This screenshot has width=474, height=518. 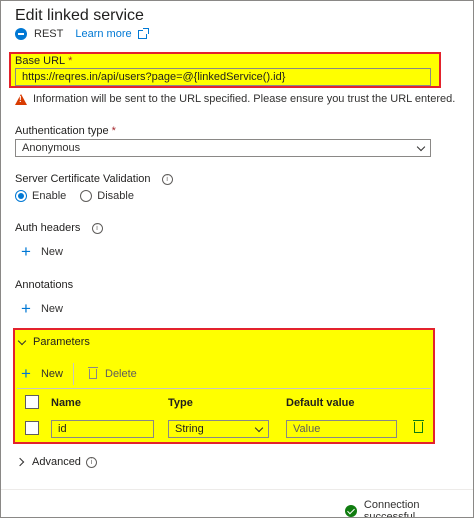 I want to click on learn-more-link: Learn more, so click(x=103, y=34).